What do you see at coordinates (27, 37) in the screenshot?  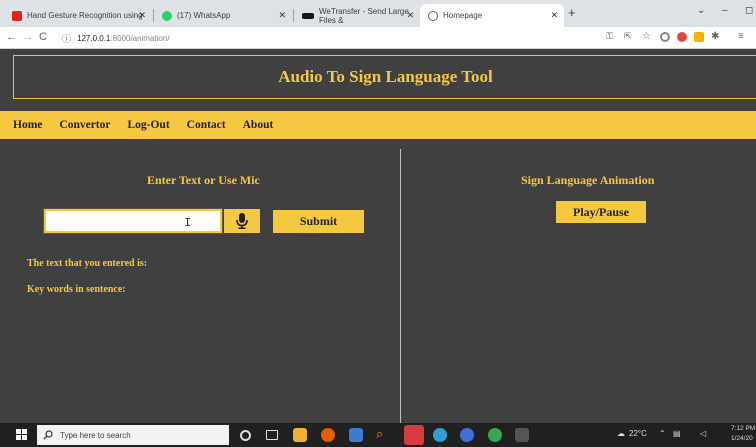 I see `forward-icon: →` at bounding box center [27, 37].